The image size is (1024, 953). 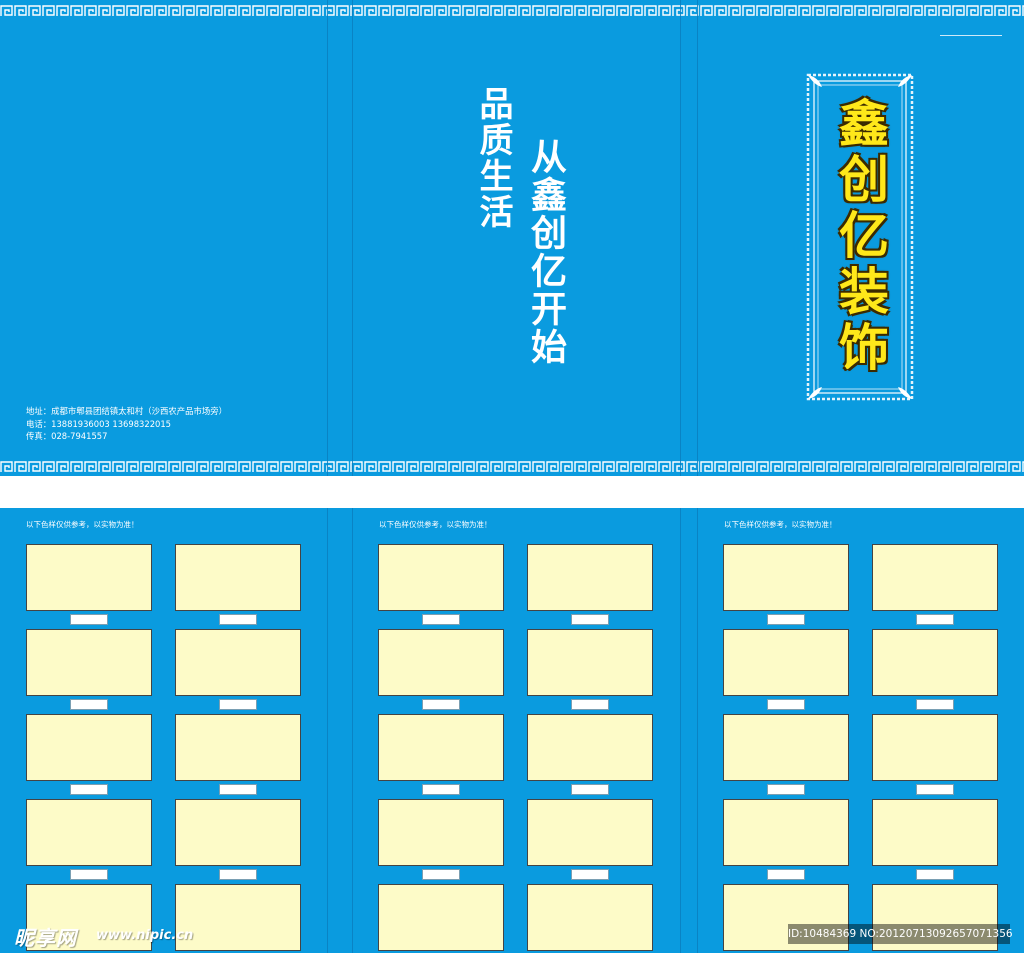 I want to click on sample-note-1: 以下色样仅供参考，以实物为准！, so click(x=82, y=524).